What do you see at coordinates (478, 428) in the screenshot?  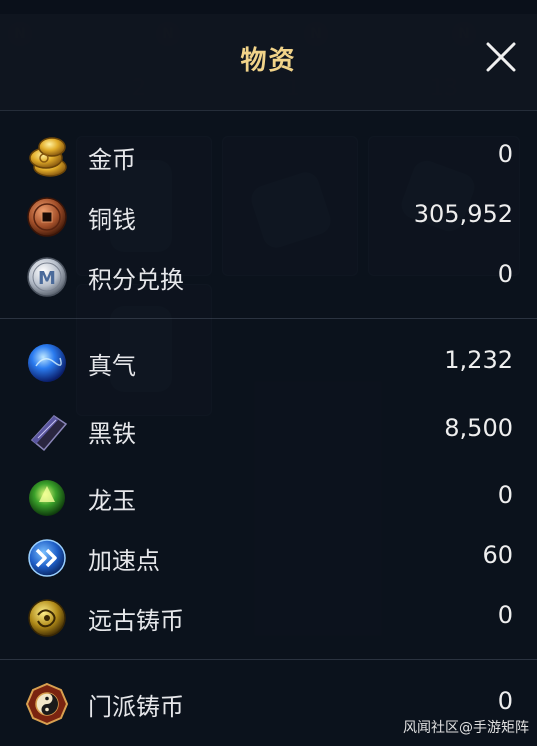 I see `resource-value: 8,500` at bounding box center [478, 428].